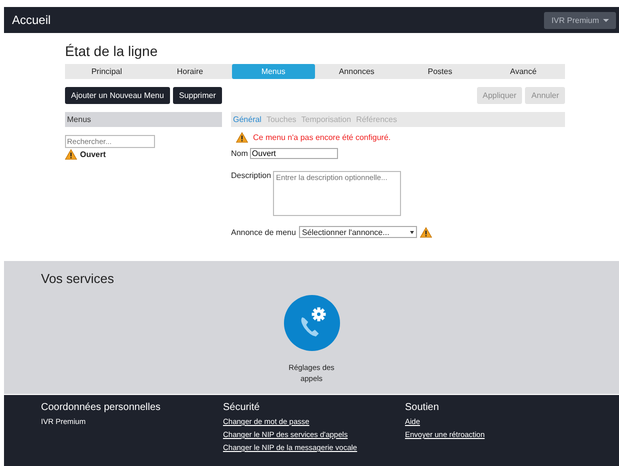 The image size is (619, 466). What do you see at coordinates (294, 153) in the screenshot?
I see `name-field: Ouvert` at bounding box center [294, 153].